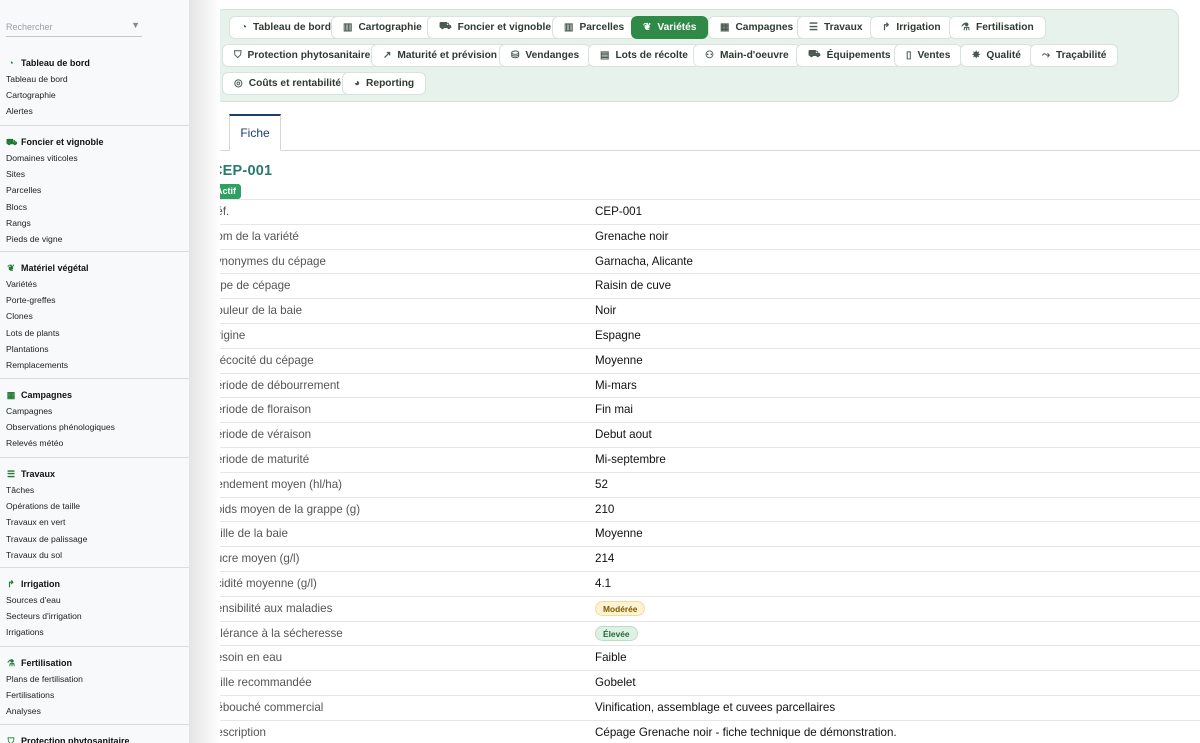 The width and height of the screenshot is (1200, 743). I want to click on module-button--quipements: ⛟ Équipements, so click(849, 55).